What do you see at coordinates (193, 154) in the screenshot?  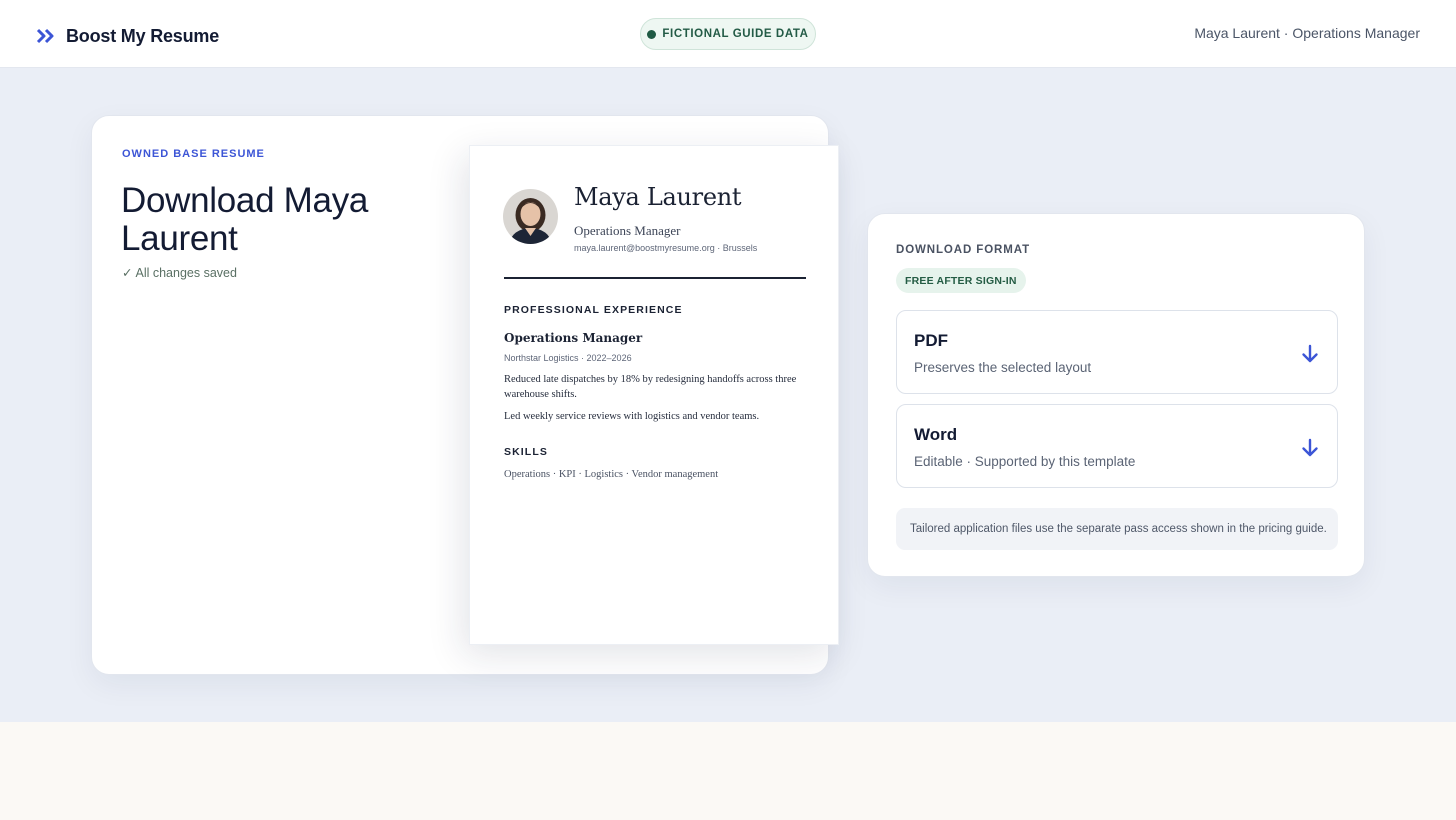 I see `section-eyebrow: OWNED BASE RESUME` at bounding box center [193, 154].